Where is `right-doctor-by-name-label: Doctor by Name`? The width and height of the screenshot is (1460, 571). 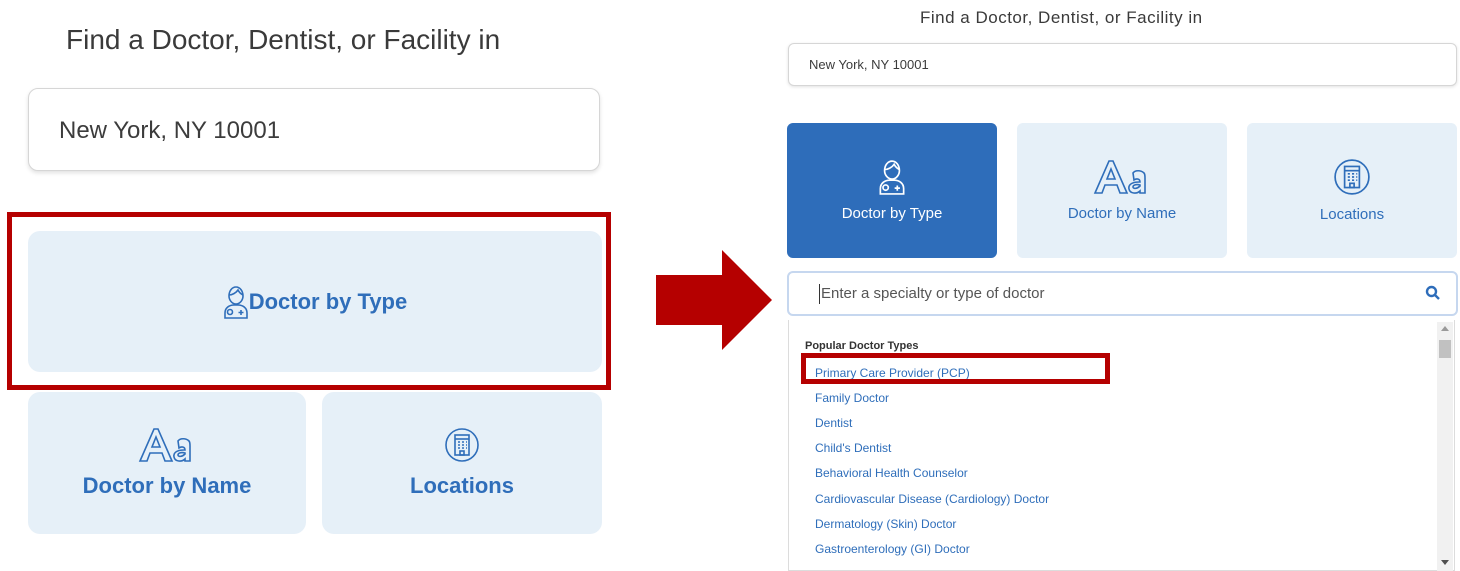 right-doctor-by-name-label: Doctor by Name is located at coordinates (1122, 213).